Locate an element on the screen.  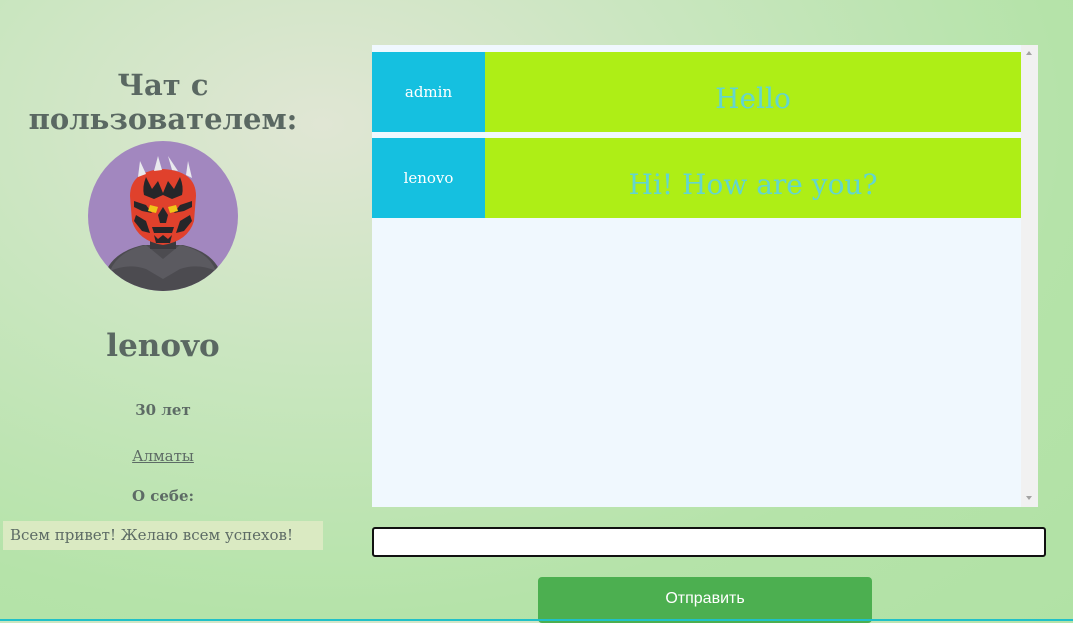
message-author: lenovo is located at coordinates (428, 178).